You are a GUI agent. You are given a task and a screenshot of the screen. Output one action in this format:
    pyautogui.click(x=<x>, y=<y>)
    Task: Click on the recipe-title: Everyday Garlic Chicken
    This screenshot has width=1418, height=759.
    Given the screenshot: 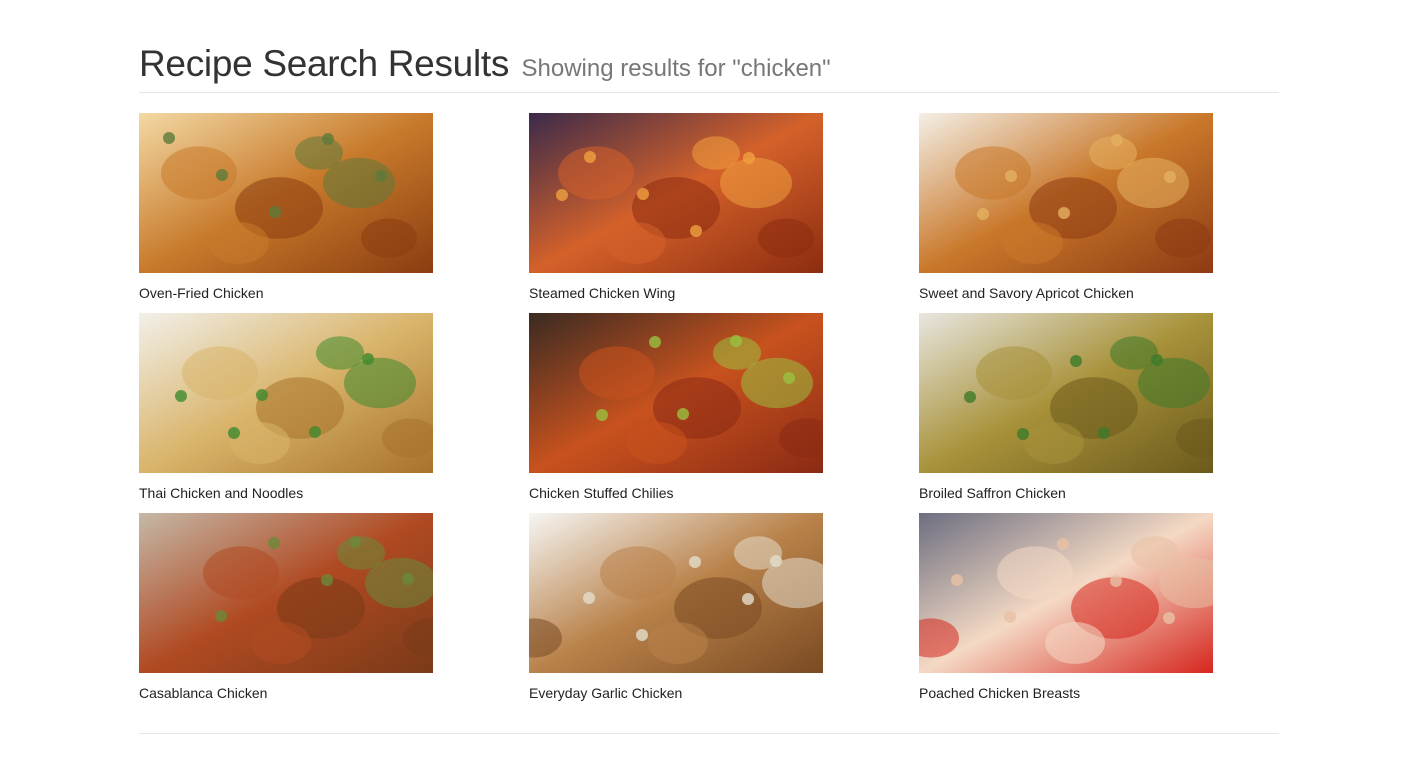 What is the action you would take?
    pyautogui.click(x=676, y=693)
    